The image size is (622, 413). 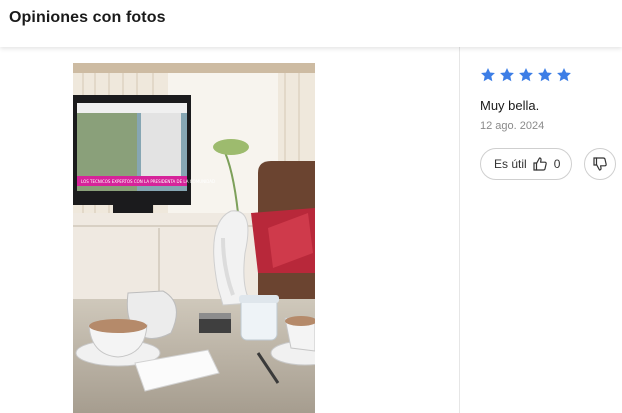 I want to click on review-date: 12 ago. 2024, so click(x=512, y=126).